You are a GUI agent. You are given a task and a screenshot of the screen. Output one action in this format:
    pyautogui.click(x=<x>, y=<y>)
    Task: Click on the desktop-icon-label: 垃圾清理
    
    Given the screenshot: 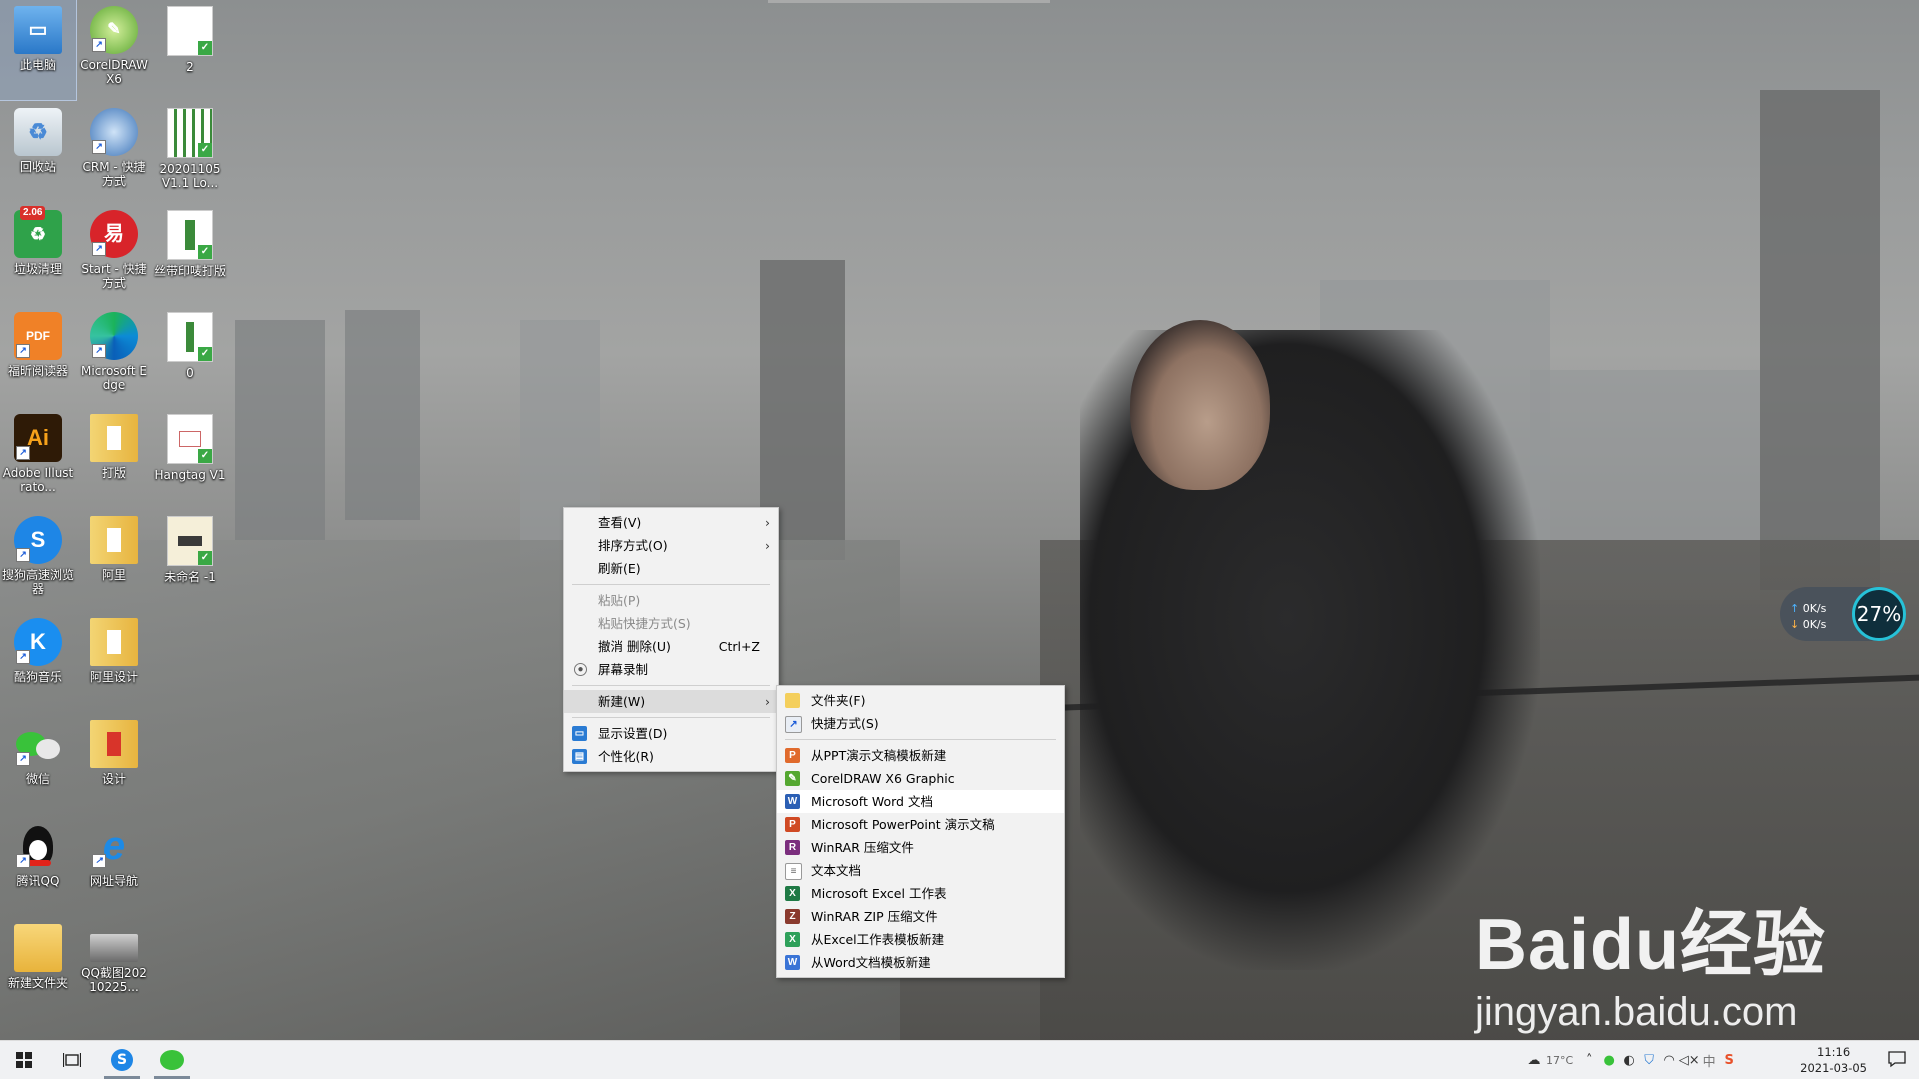 What is the action you would take?
    pyautogui.click(x=37, y=269)
    